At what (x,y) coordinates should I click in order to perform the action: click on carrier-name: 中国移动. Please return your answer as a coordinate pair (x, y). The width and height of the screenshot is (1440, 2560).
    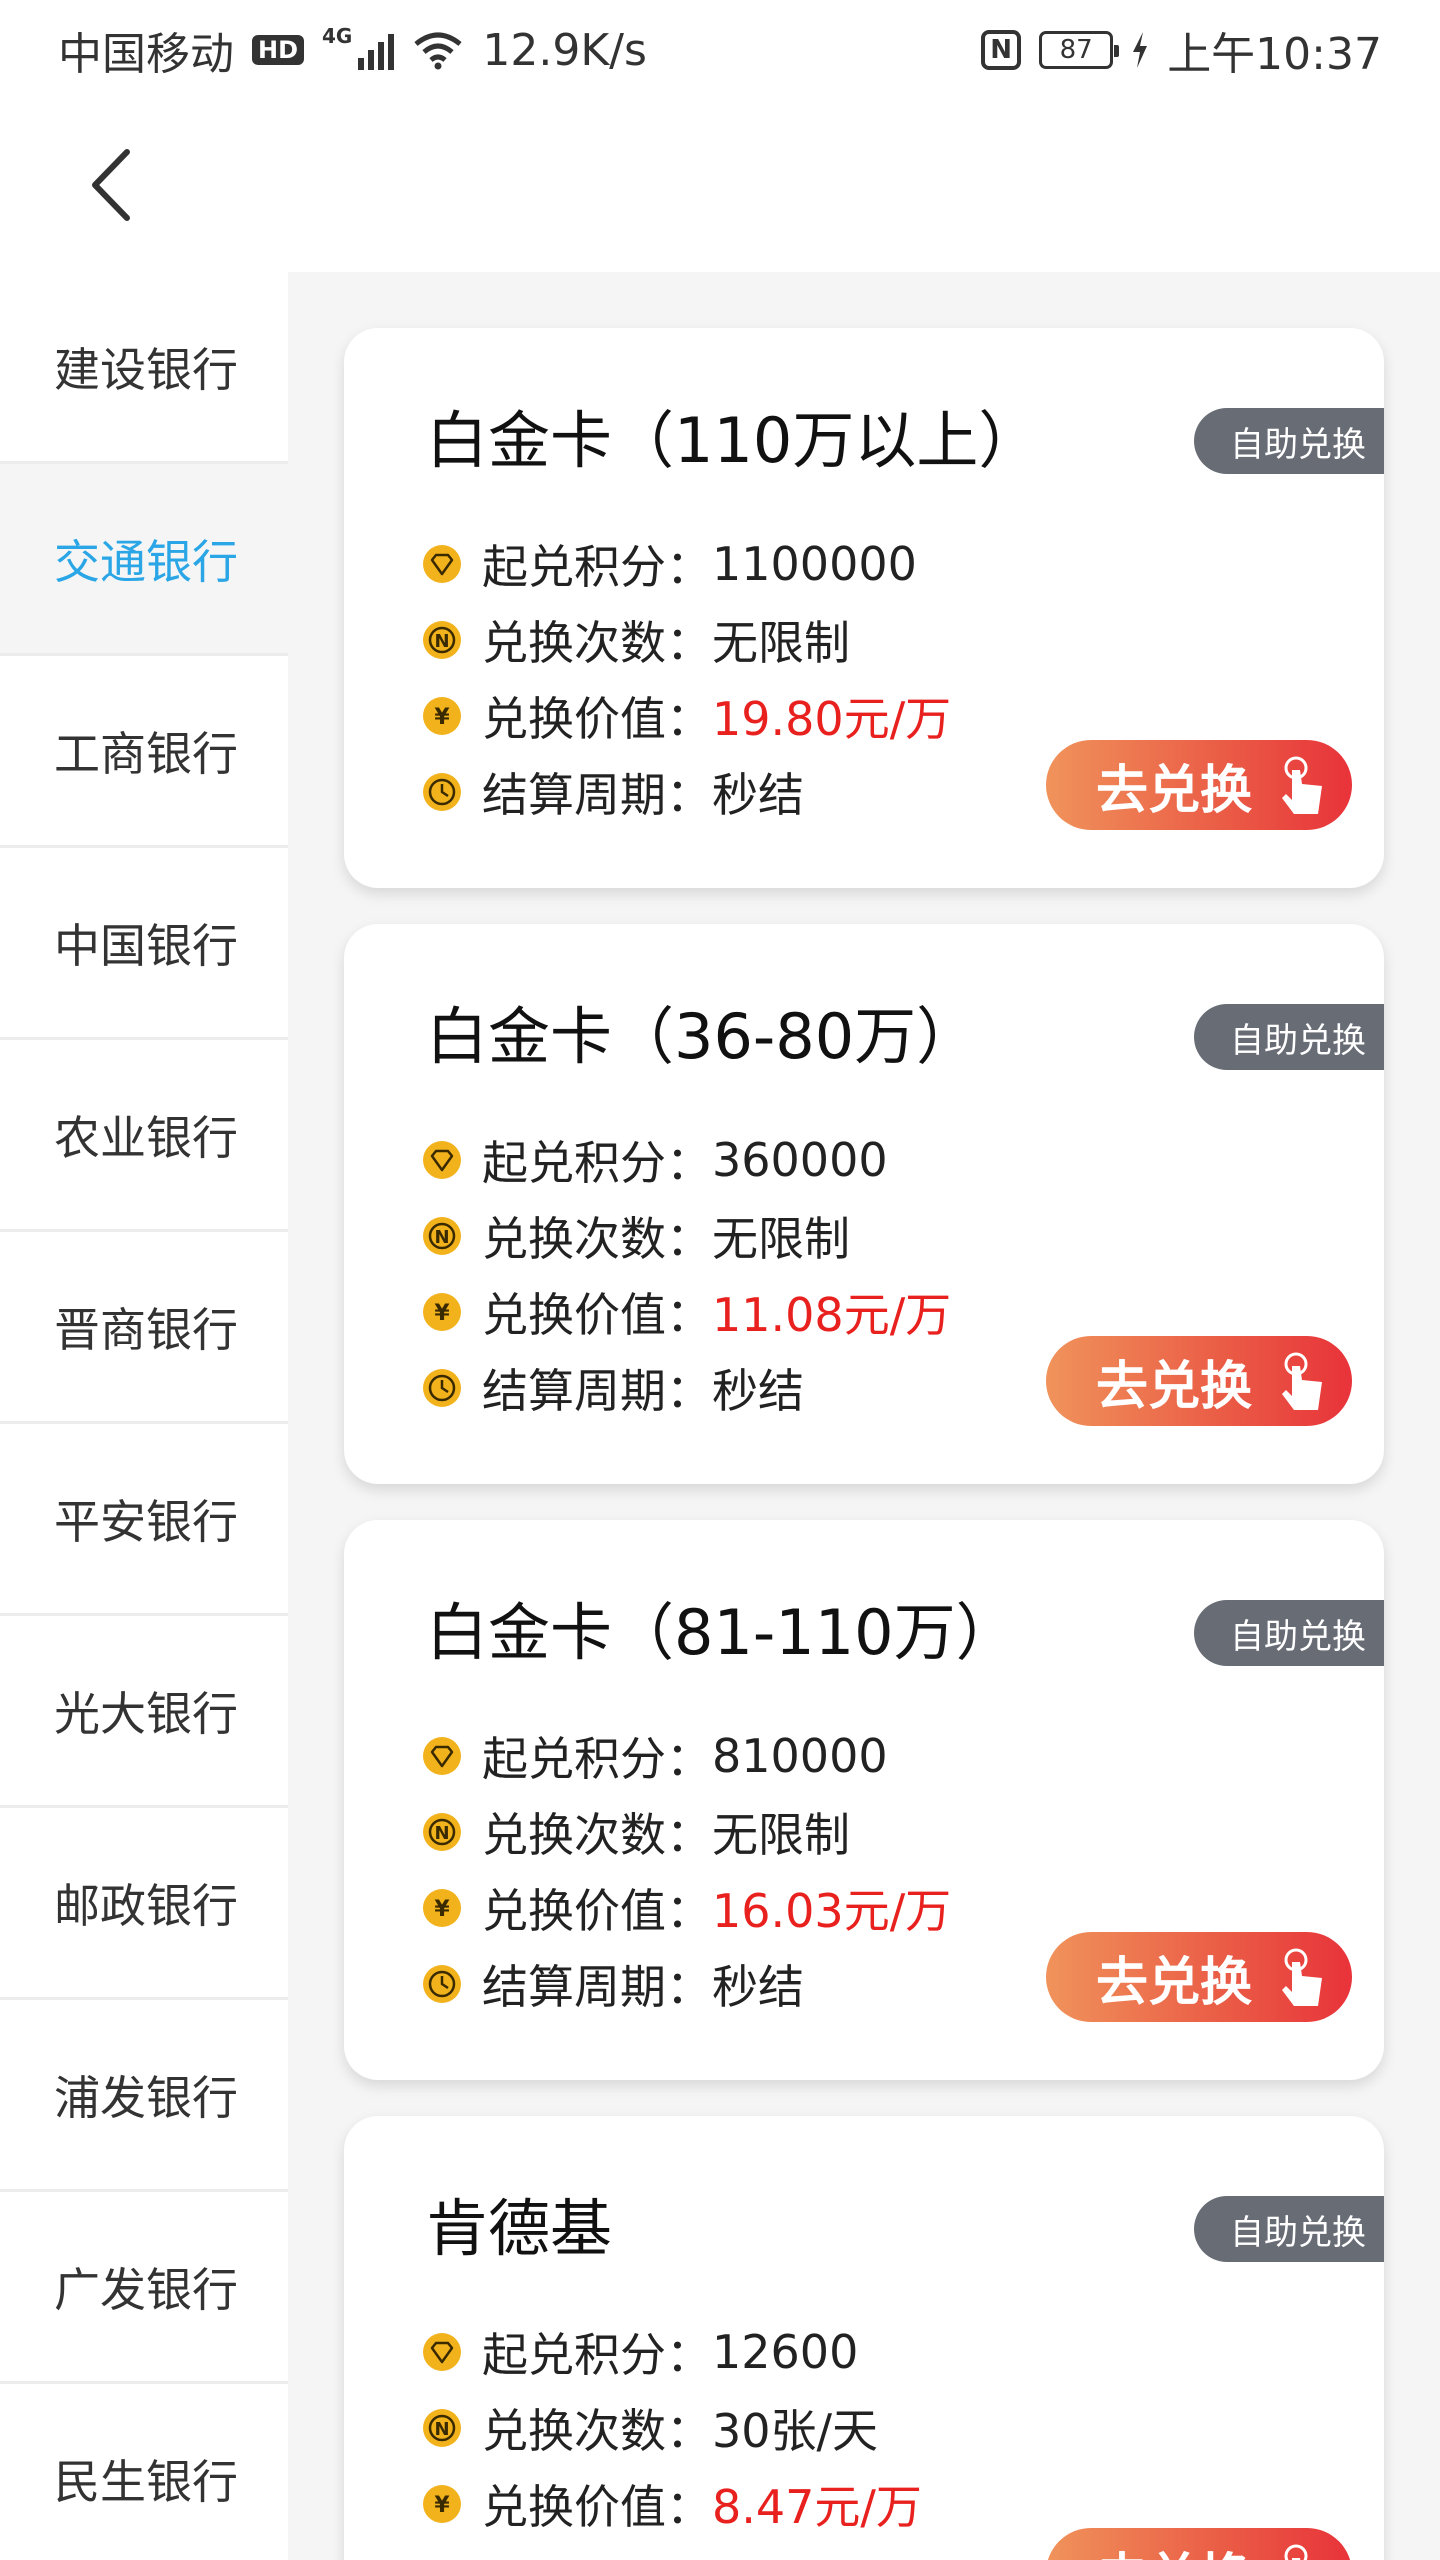
    Looking at the image, I should click on (146, 54).